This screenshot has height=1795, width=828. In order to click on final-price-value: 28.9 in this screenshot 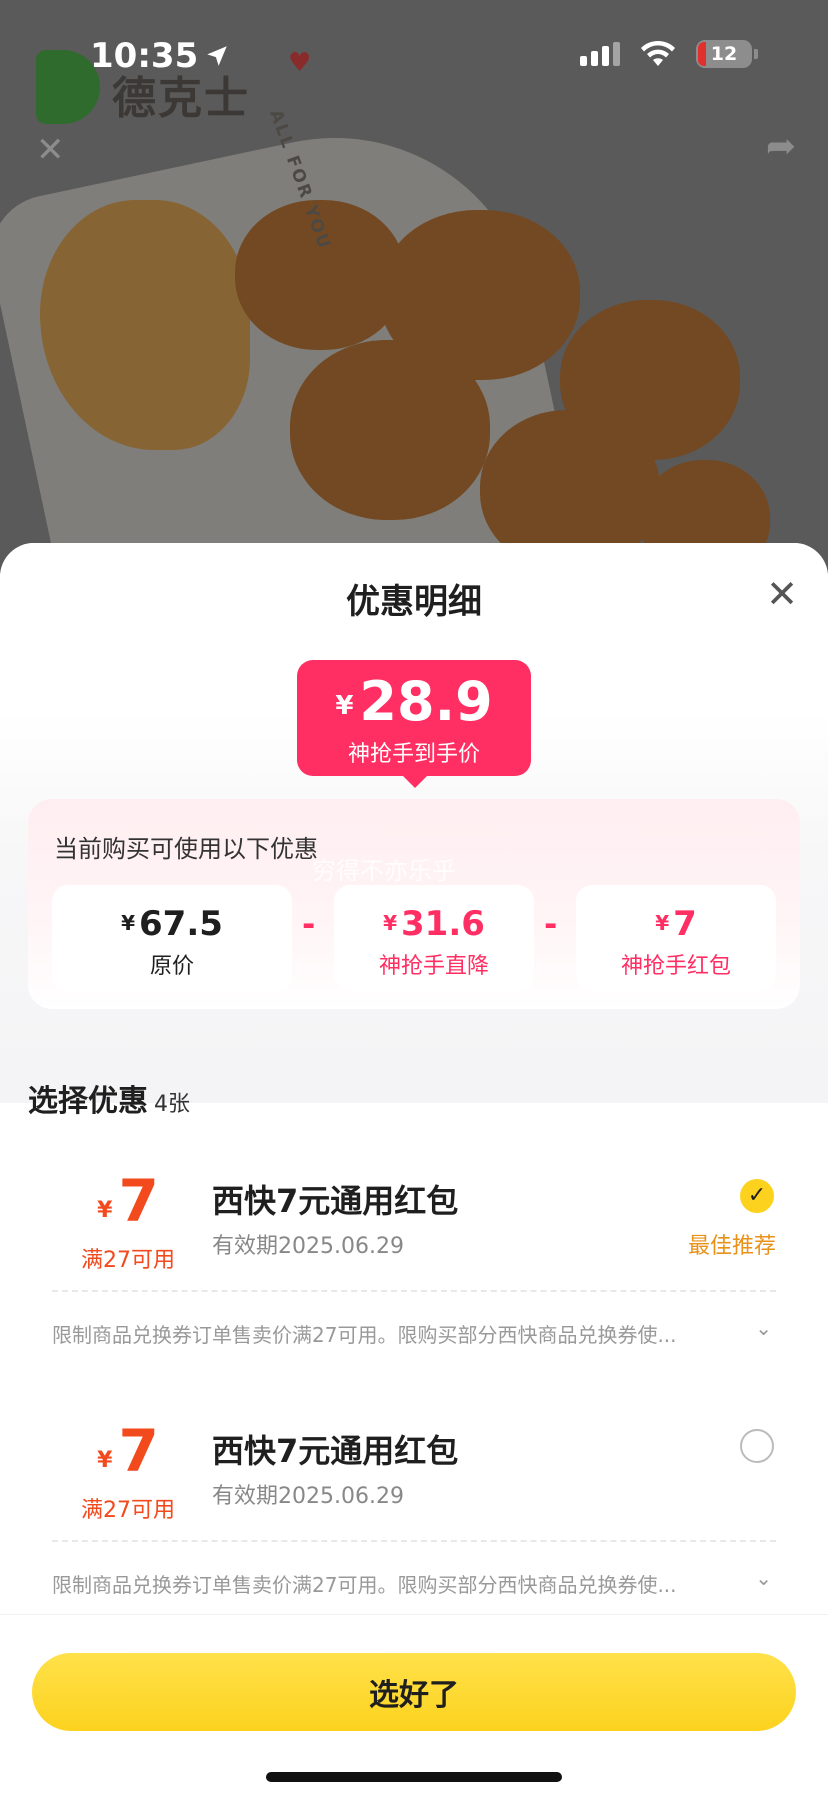, I will do `click(426, 701)`.